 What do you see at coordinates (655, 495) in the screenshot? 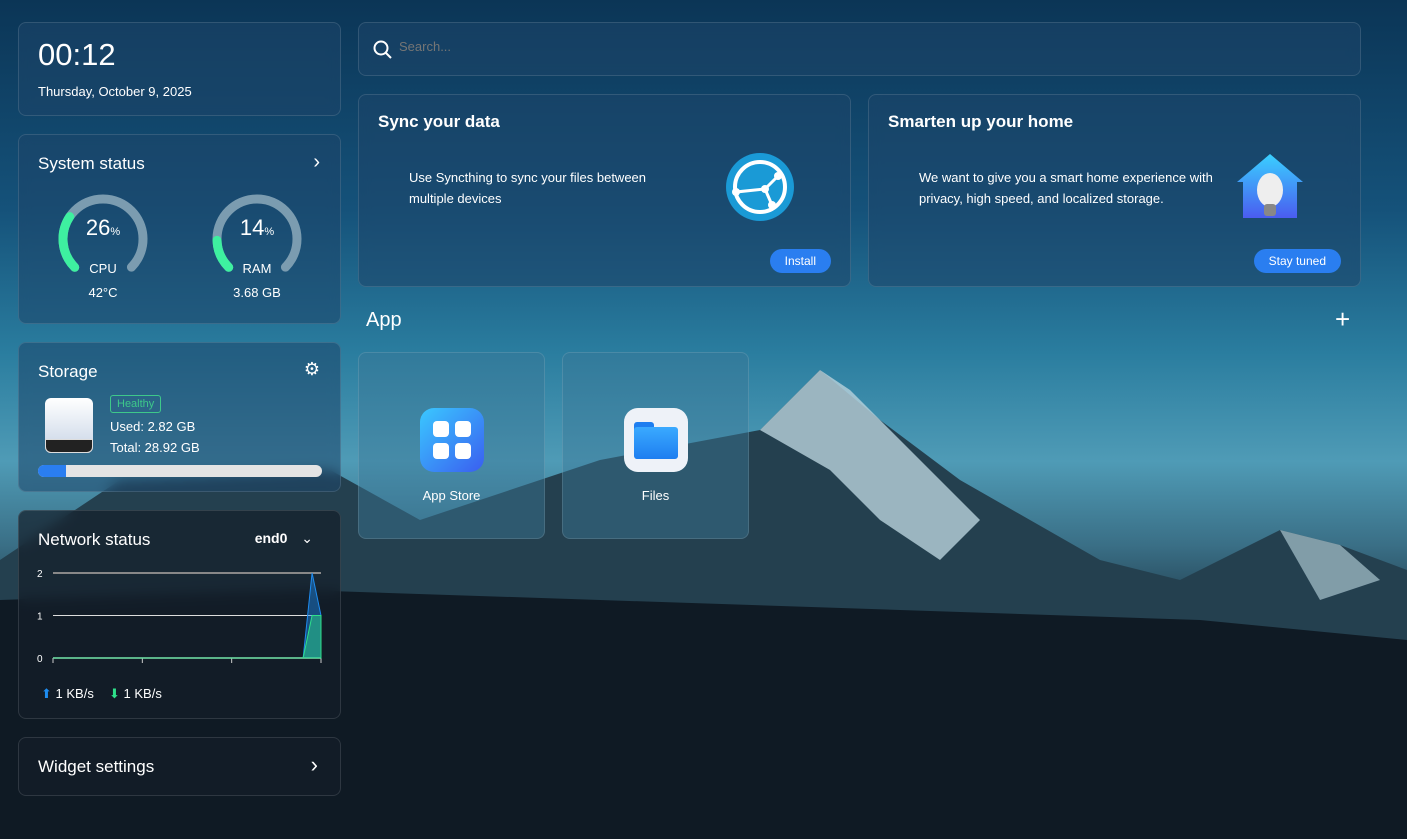
I see `app-name: Files` at bounding box center [655, 495].